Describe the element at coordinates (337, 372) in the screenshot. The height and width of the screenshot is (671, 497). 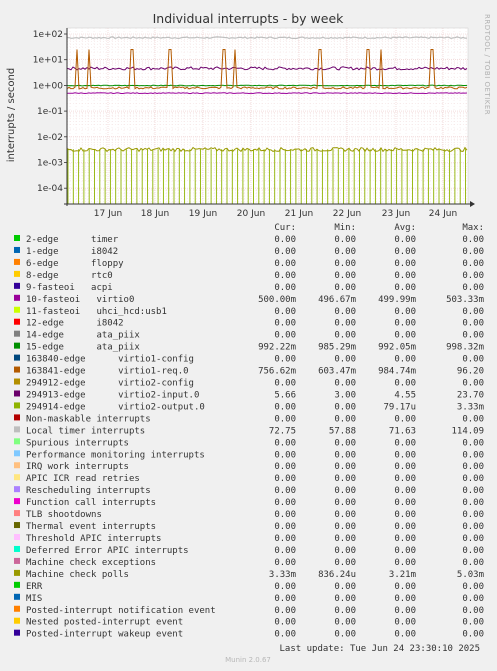
I see `legend-value-min: 603.47m` at that location.